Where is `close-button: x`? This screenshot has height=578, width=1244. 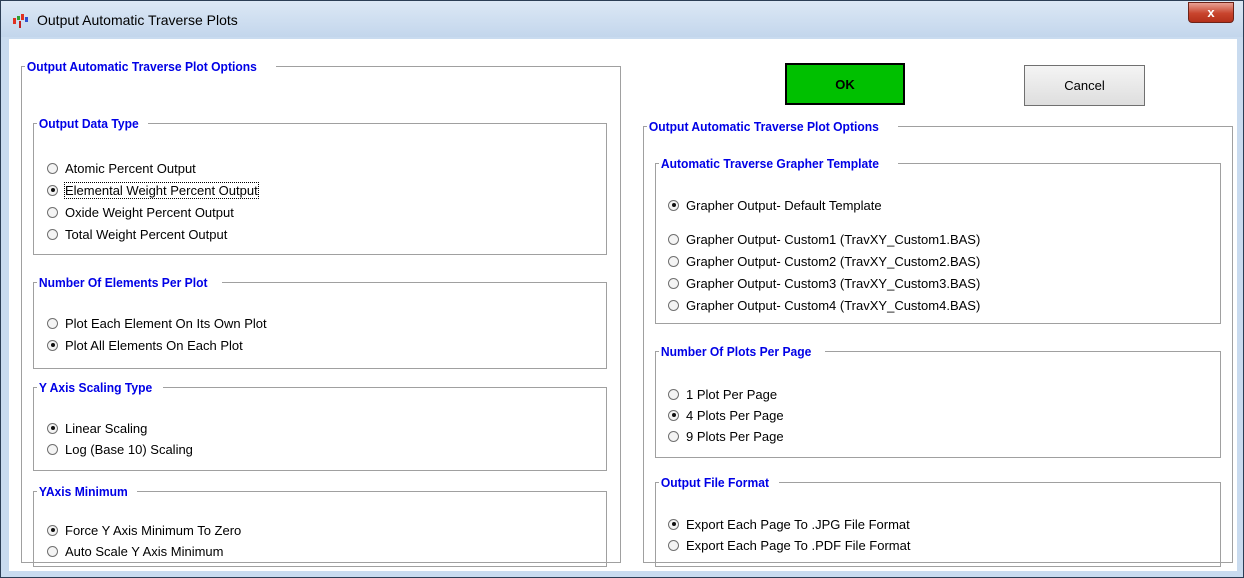 close-button: x is located at coordinates (1211, 12).